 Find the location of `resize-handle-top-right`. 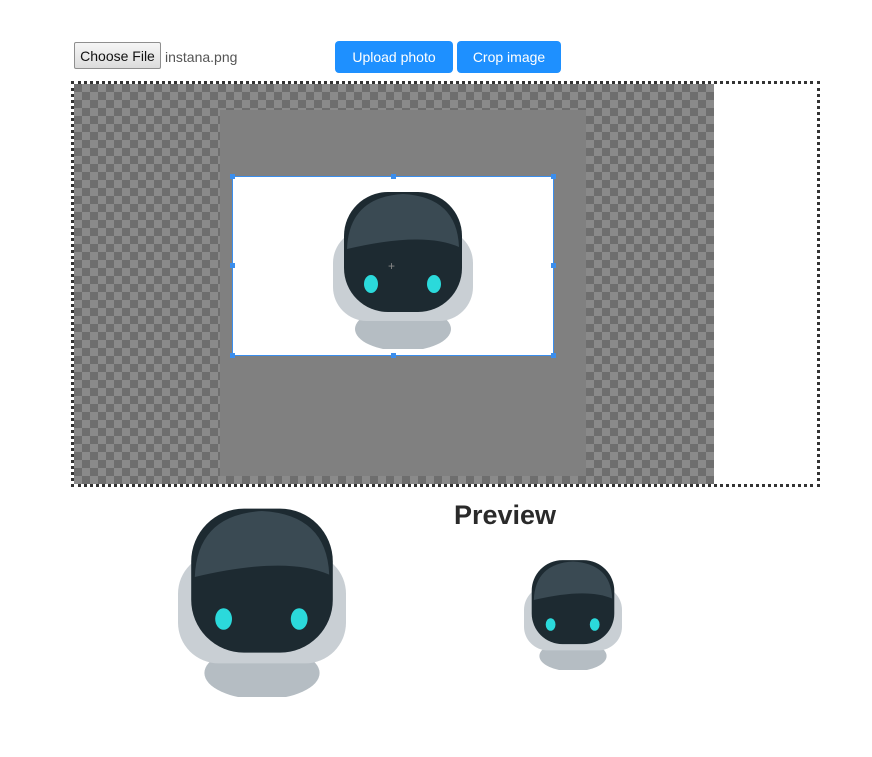

resize-handle-top-right is located at coordinates (553, 176).